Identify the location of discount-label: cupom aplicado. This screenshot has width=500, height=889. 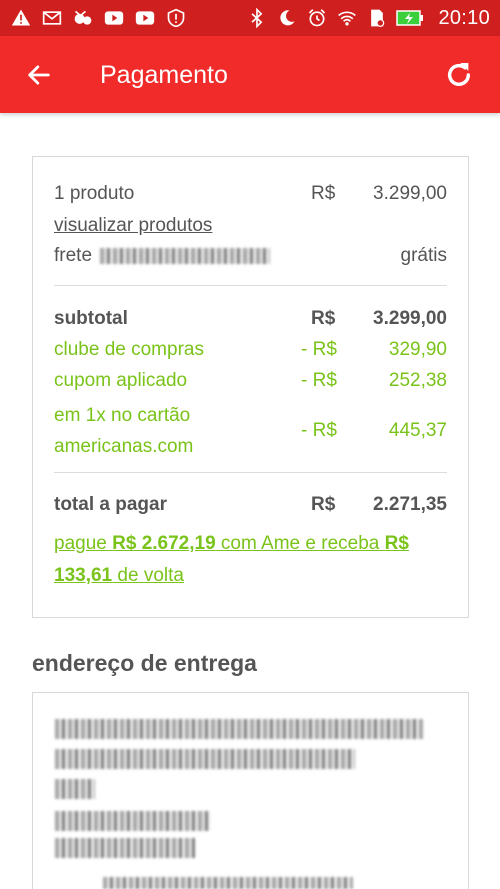
(121, 380).